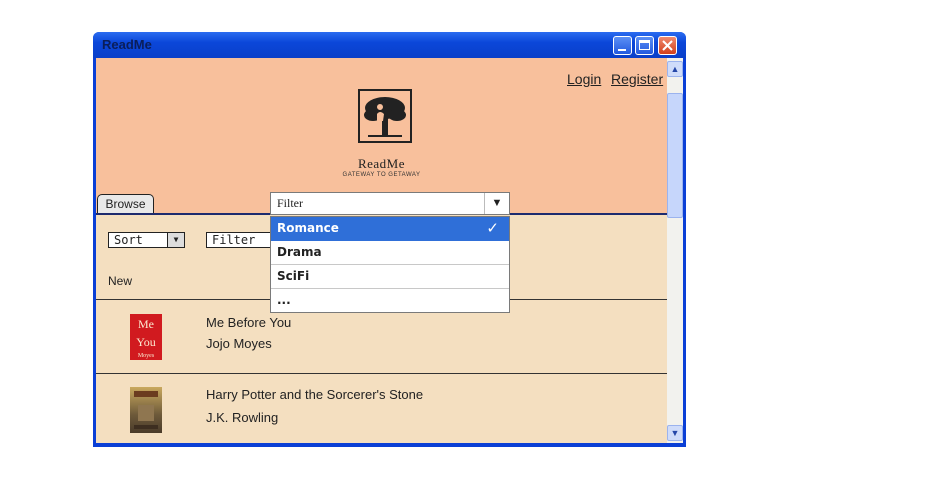 This screenshot has width=943, height=497. I want to click on scroll-up-button: ▲, so click(675, 69).